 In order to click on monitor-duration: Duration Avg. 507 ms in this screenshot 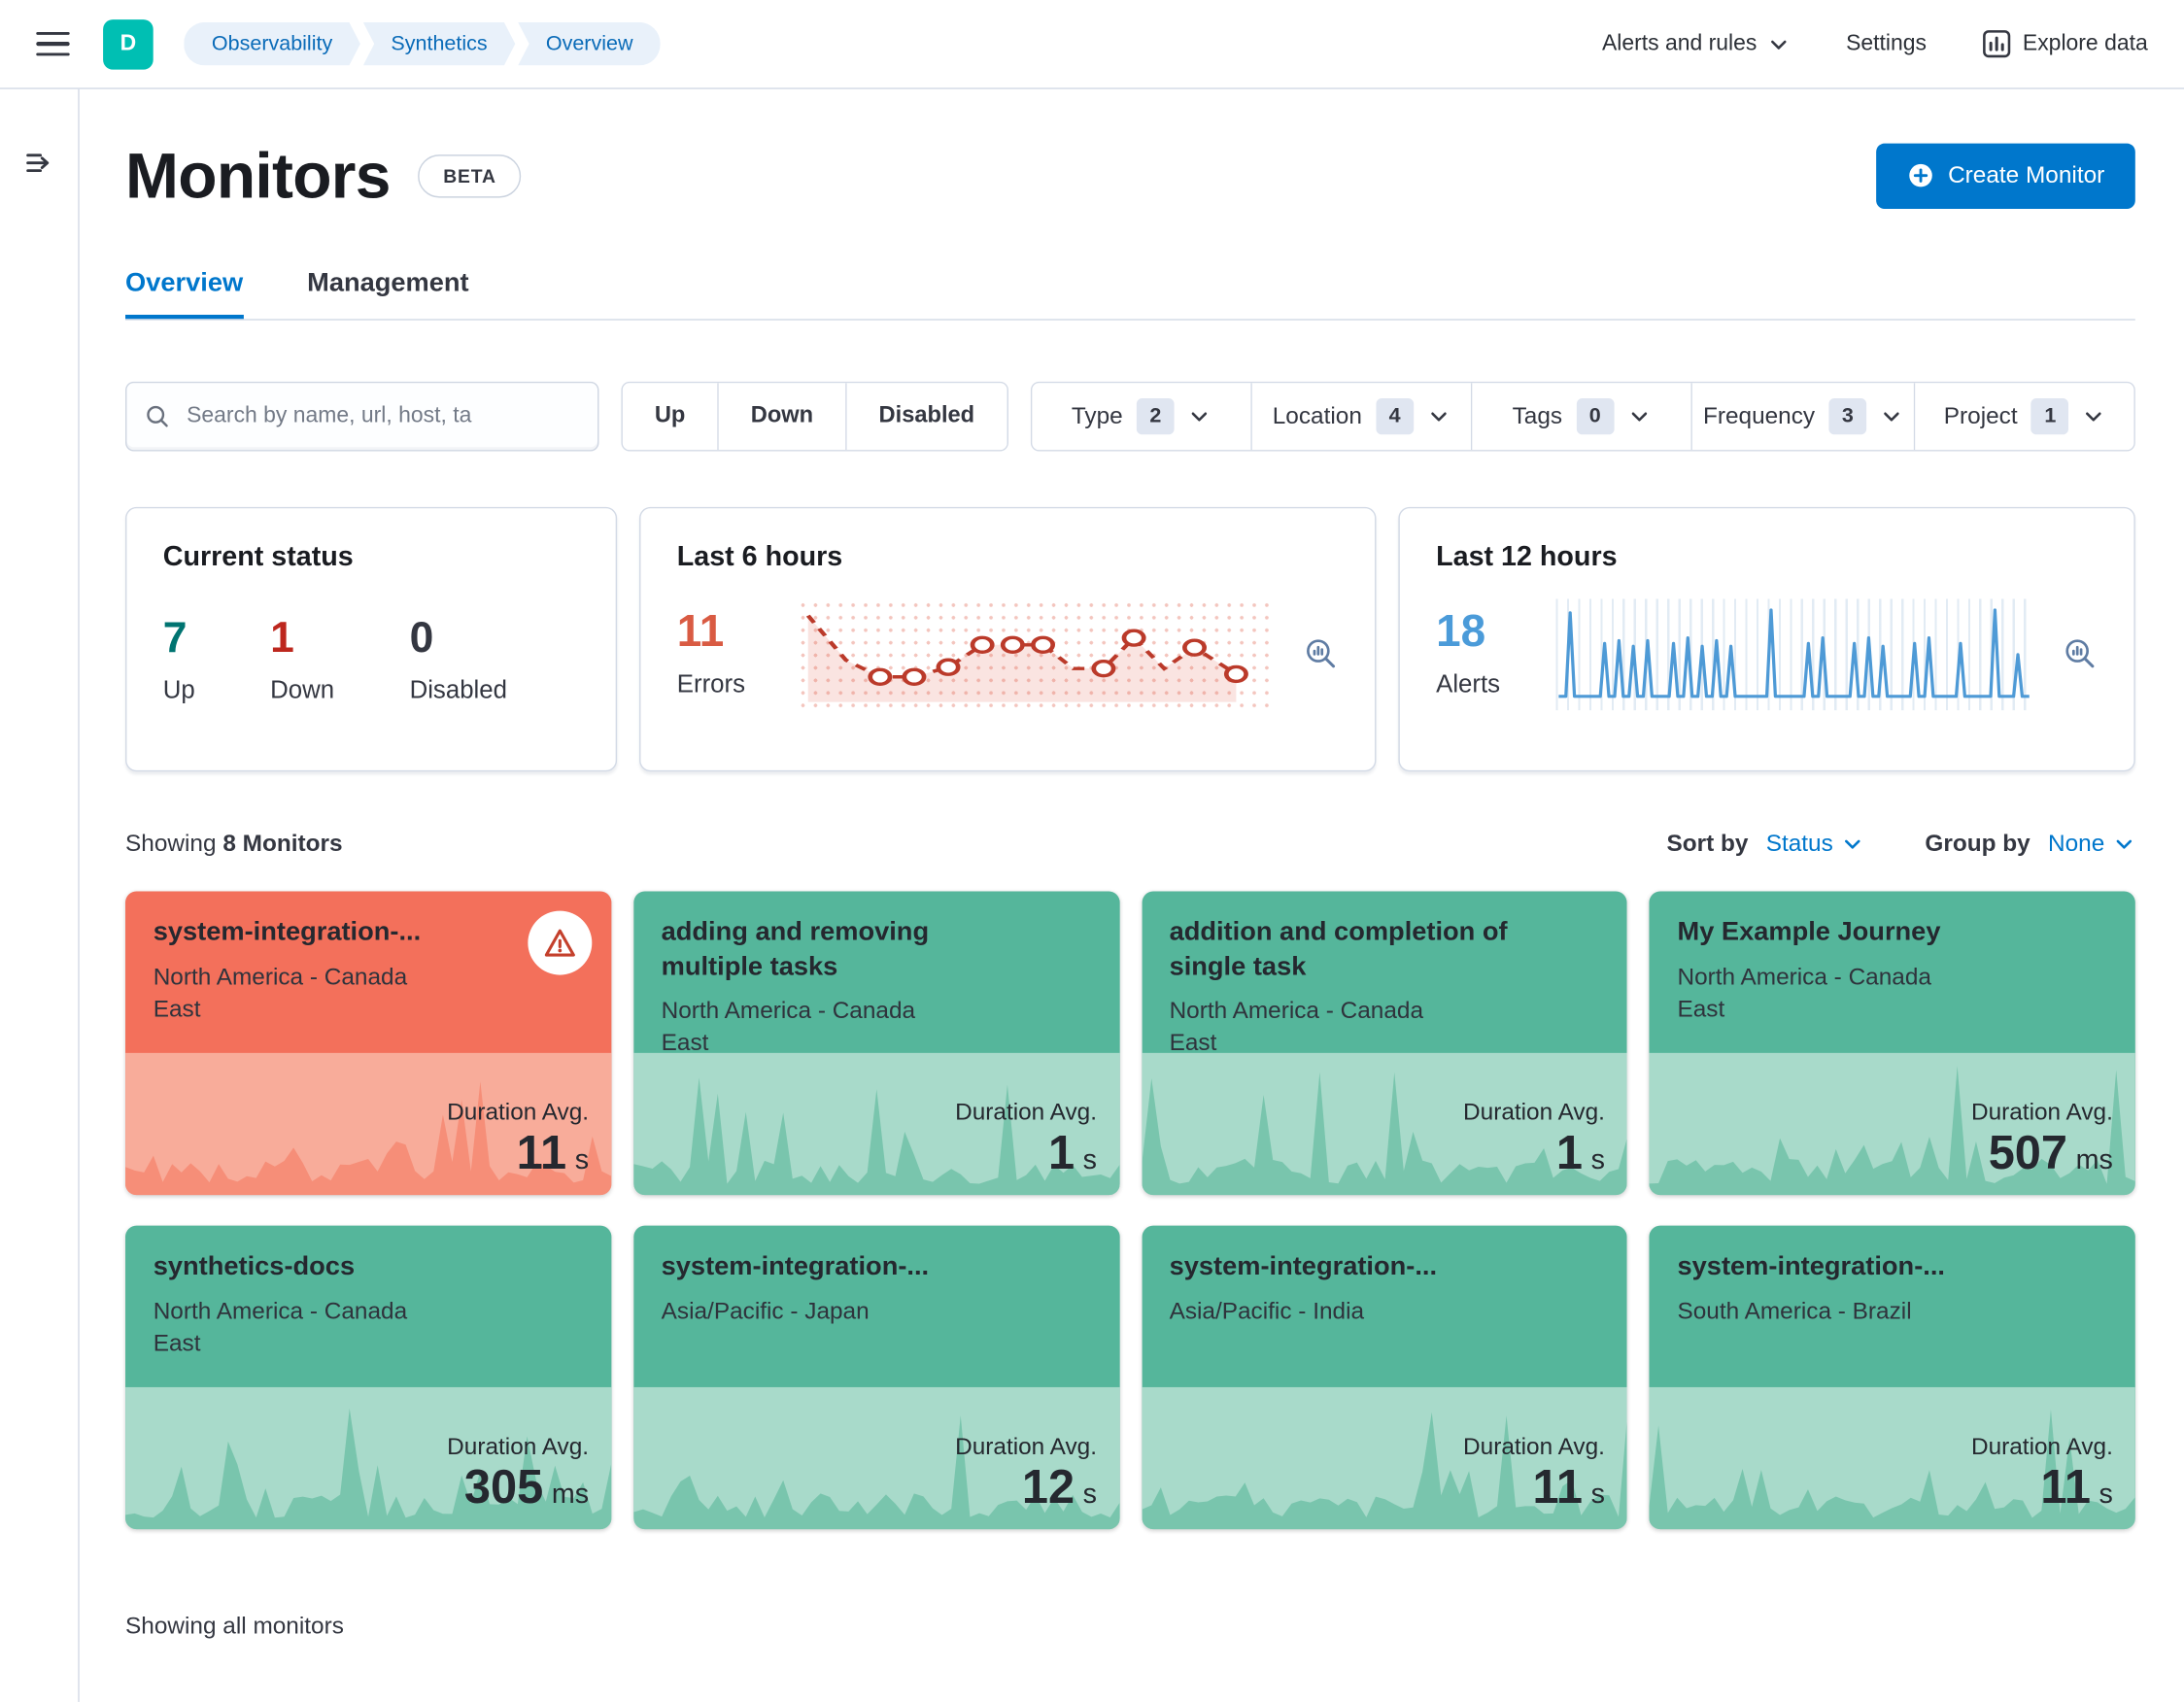, I will do `click(2042, 1140)`.